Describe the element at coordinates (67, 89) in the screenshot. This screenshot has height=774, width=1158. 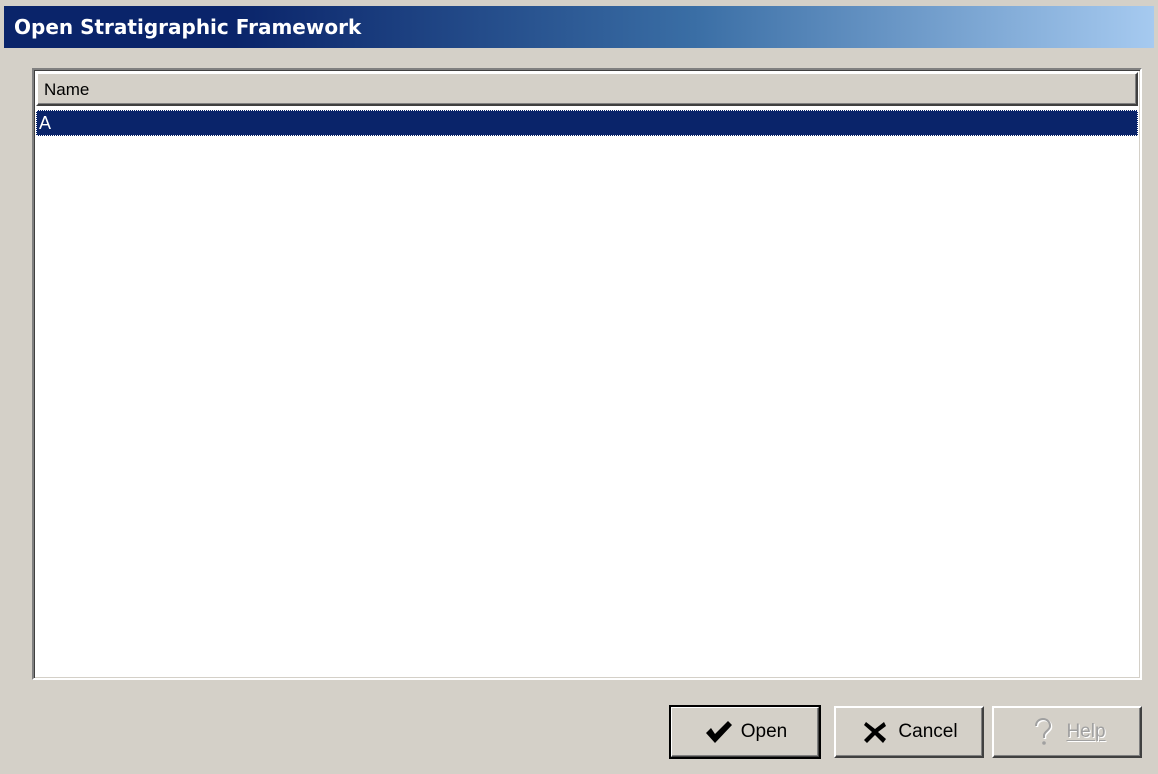
I see `column-header-label: Name` at that location.